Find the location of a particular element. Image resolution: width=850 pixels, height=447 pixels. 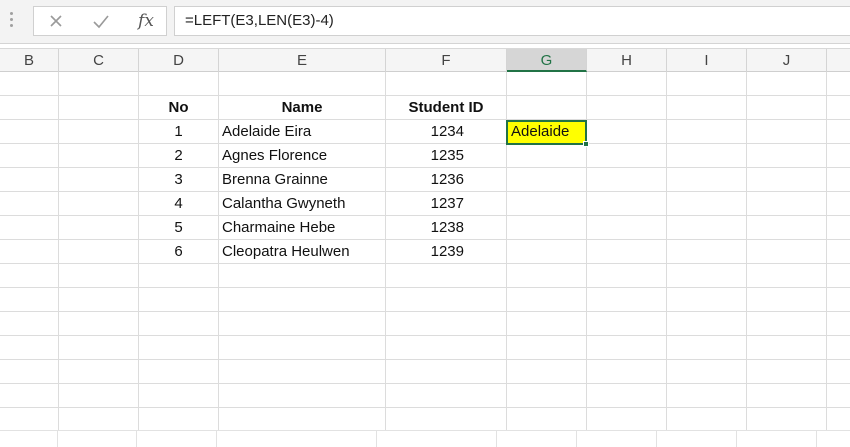

cell-name: Cleopatra Heulwen is located at coordinates (302, 251).